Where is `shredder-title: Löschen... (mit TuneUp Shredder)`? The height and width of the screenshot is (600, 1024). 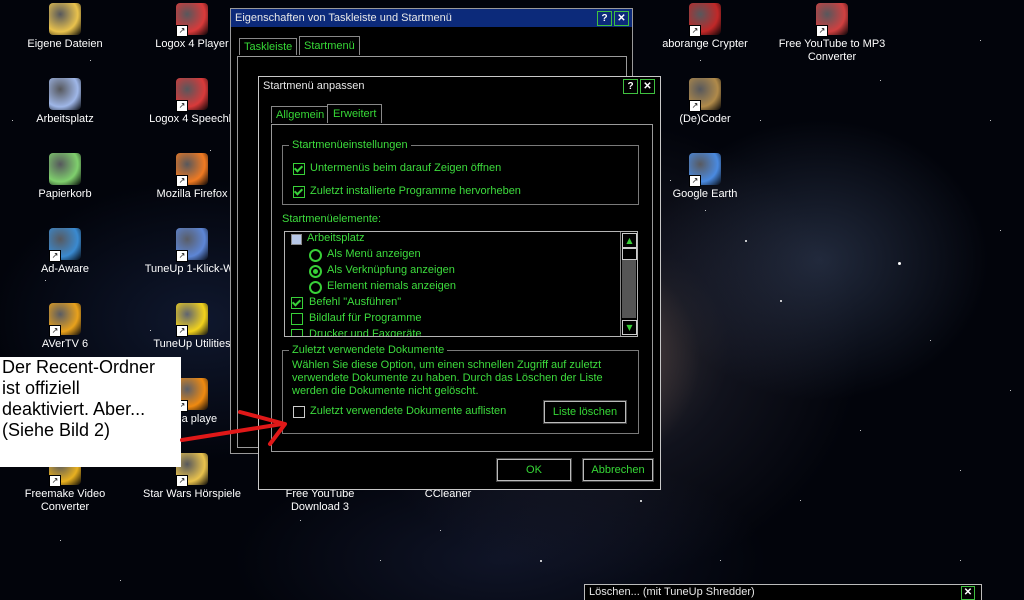
shredder-title: Löschen... (mit TuneUp Shredder) is located at coordinates (672, 592).